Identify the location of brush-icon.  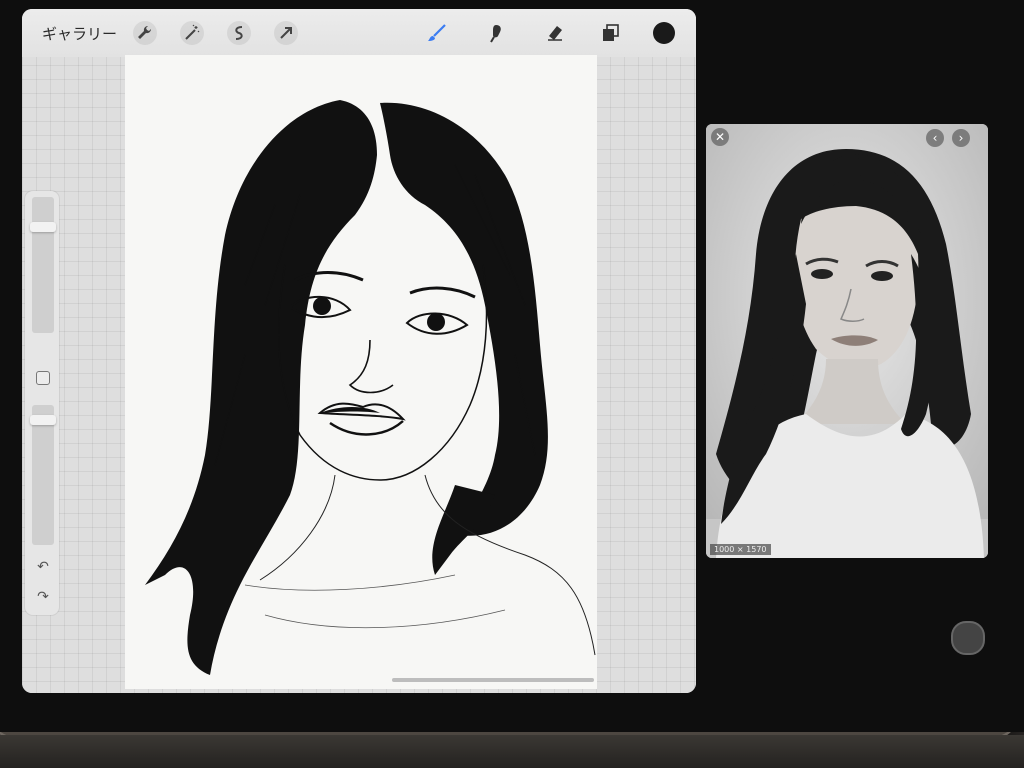
(437, 33).